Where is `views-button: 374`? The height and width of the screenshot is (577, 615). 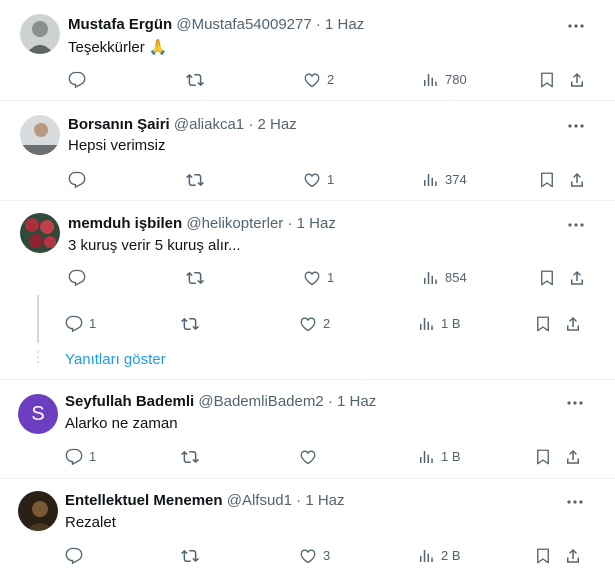
views-button: 374 is located at coordinates (444, 180).